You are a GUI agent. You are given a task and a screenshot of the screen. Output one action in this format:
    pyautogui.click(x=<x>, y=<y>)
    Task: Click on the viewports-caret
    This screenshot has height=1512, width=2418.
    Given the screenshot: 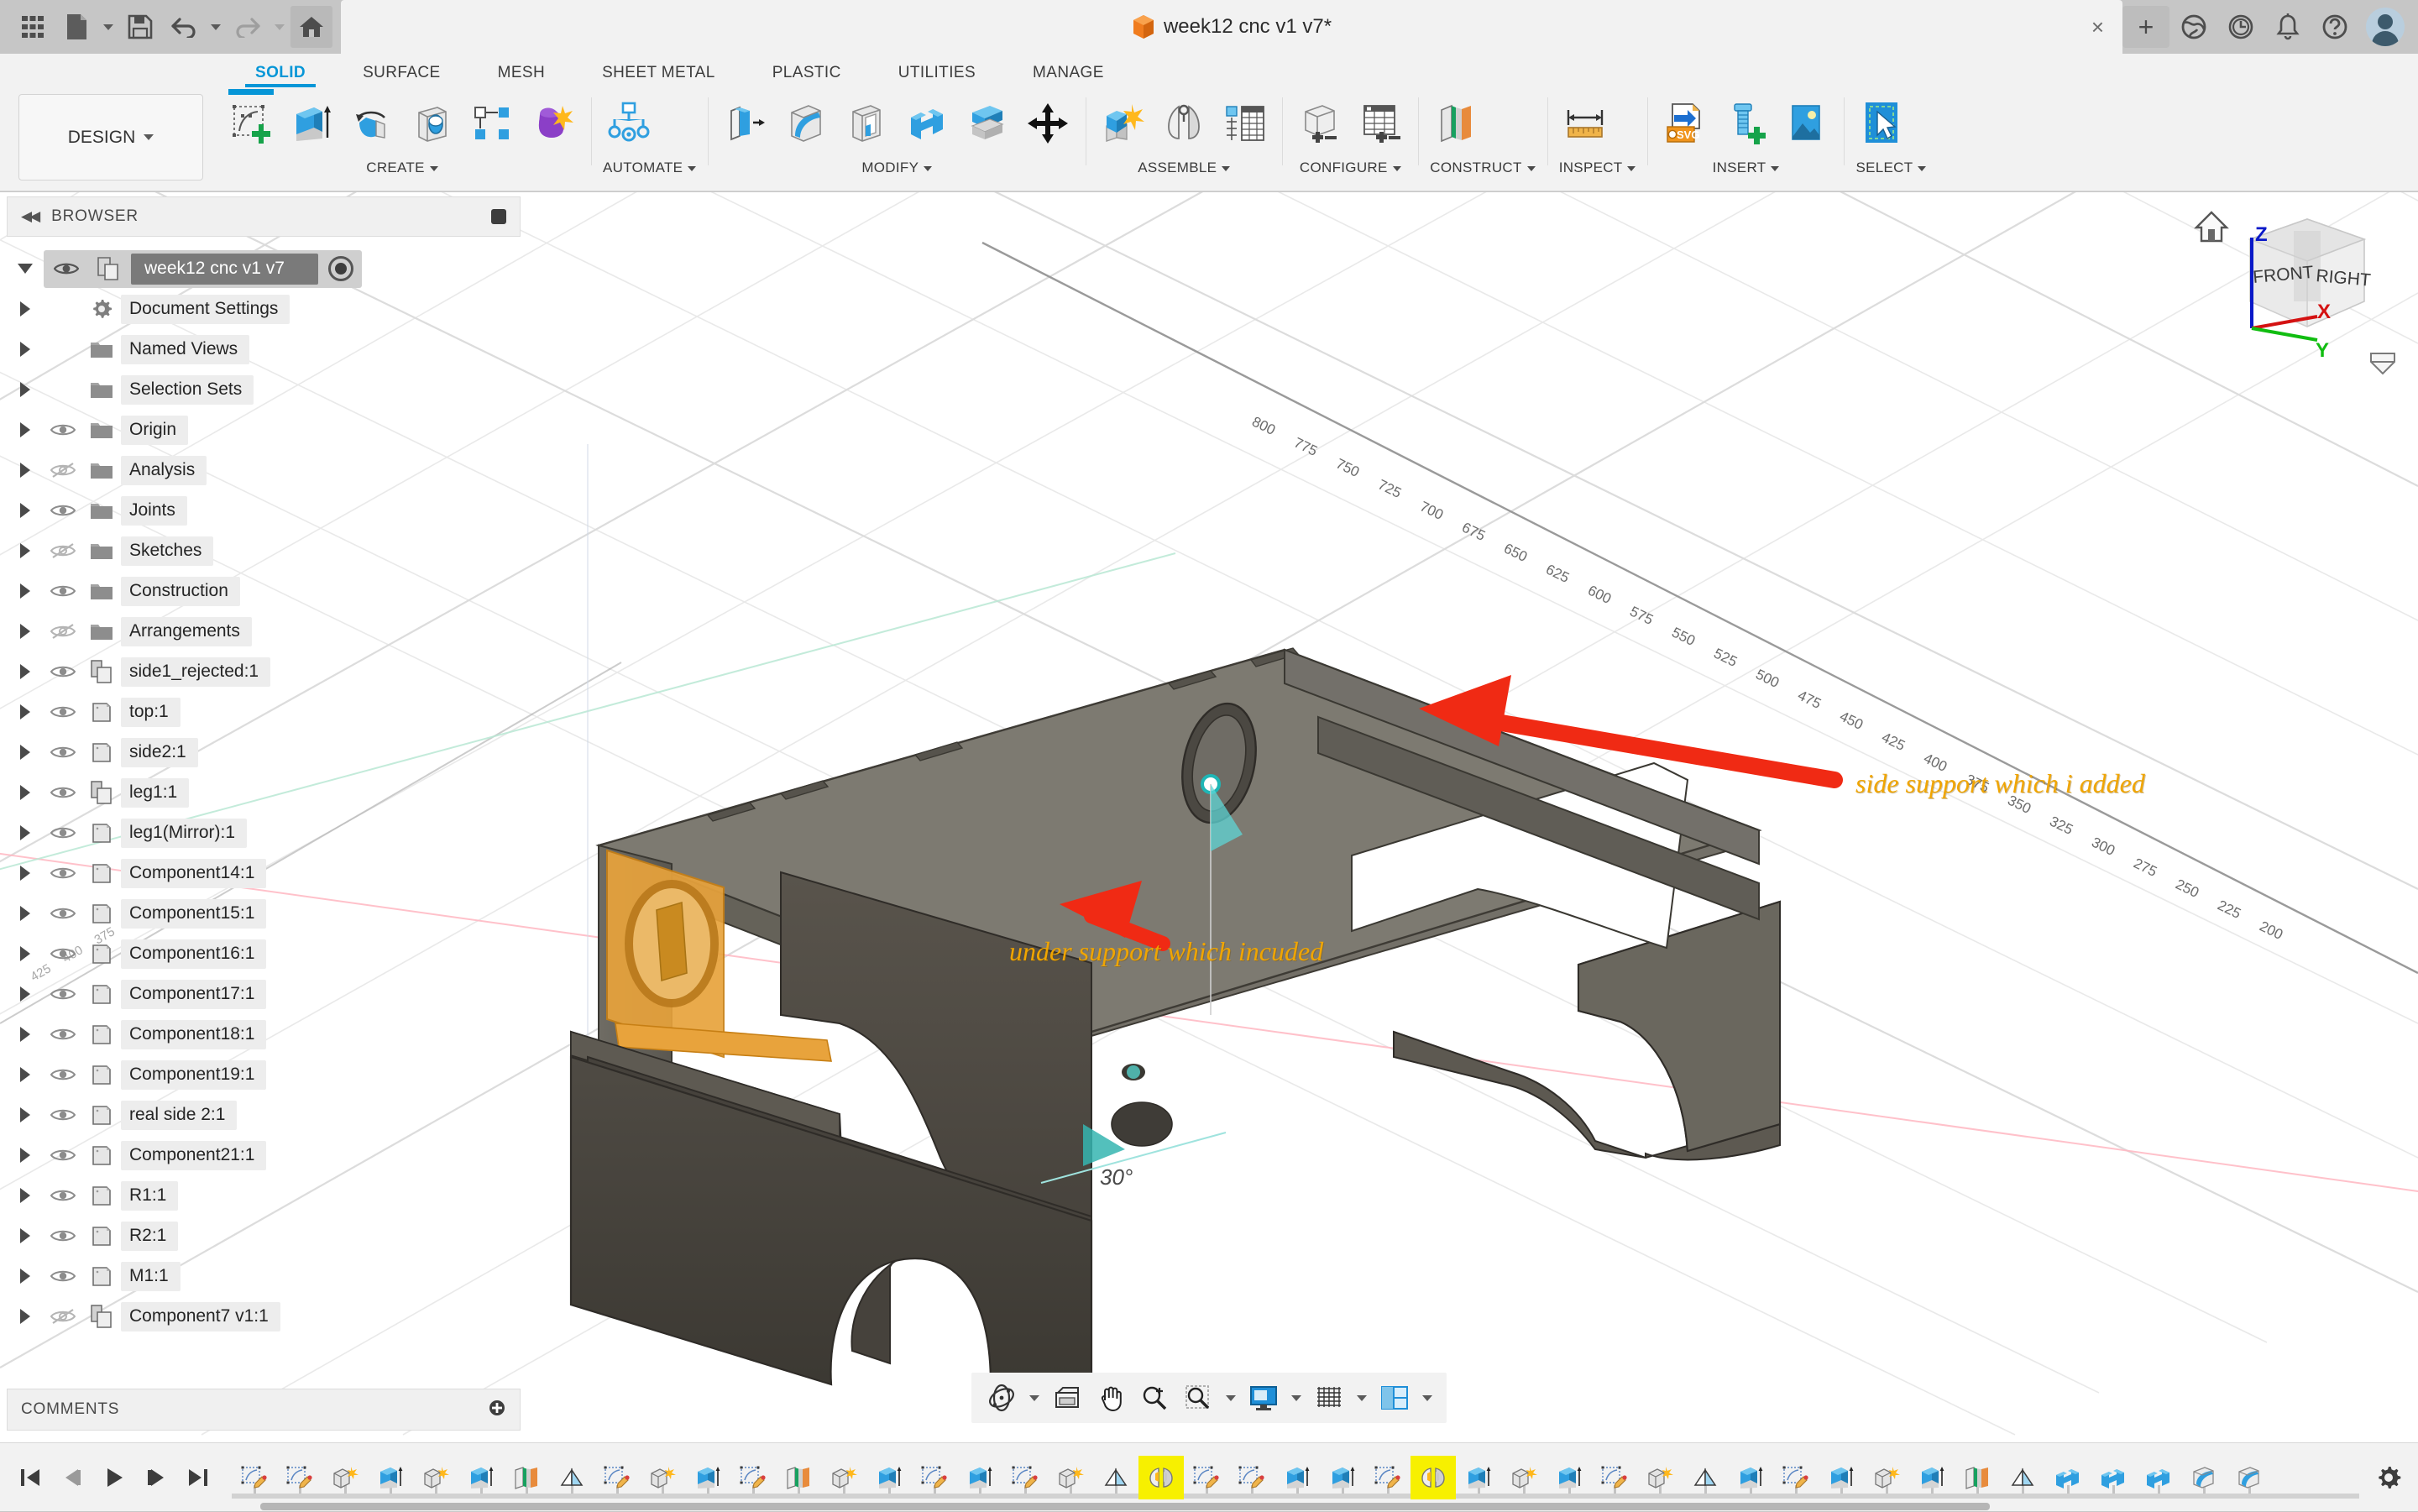 What is the action you would take?
    pyautogui.click(x=1427, y=1398)
    